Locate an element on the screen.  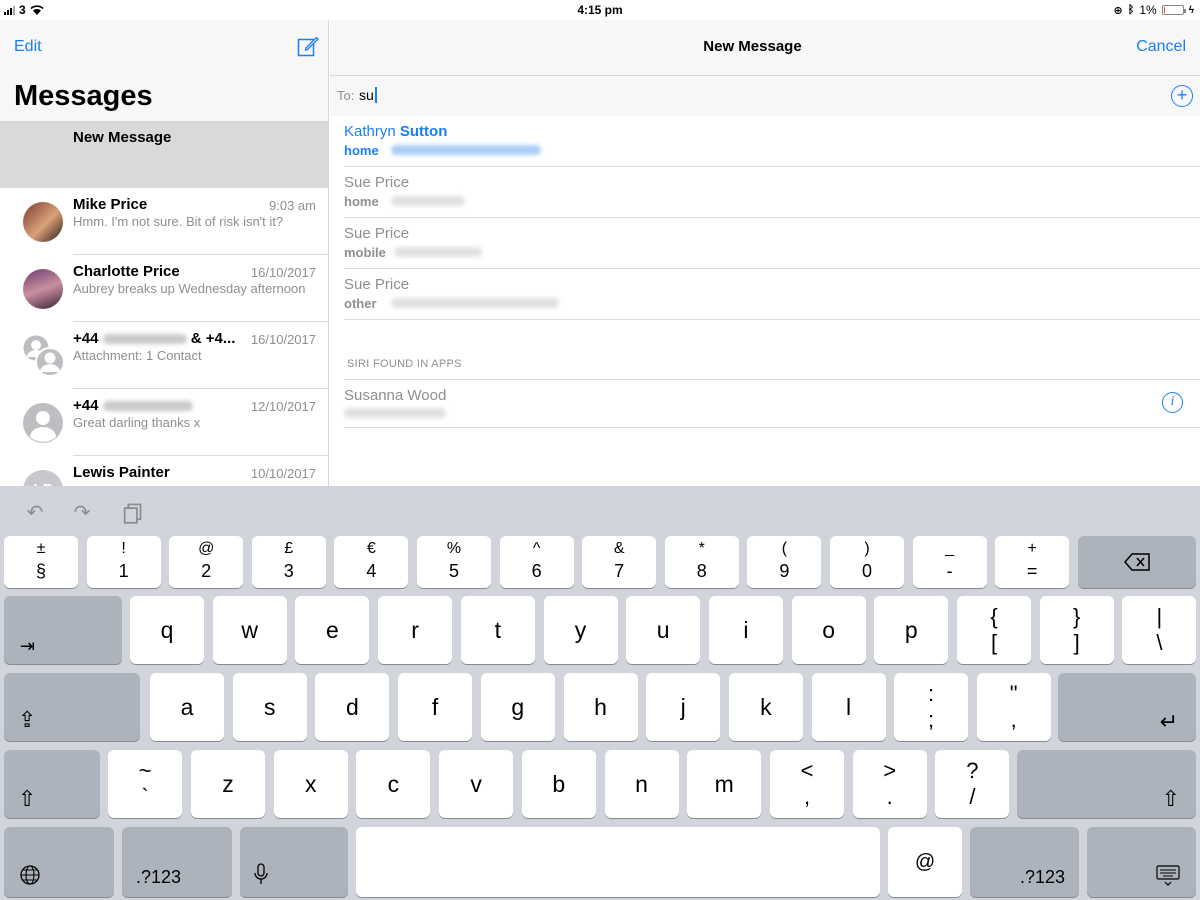
tab-icon: ⇥ is located at coordinates (28, 646).